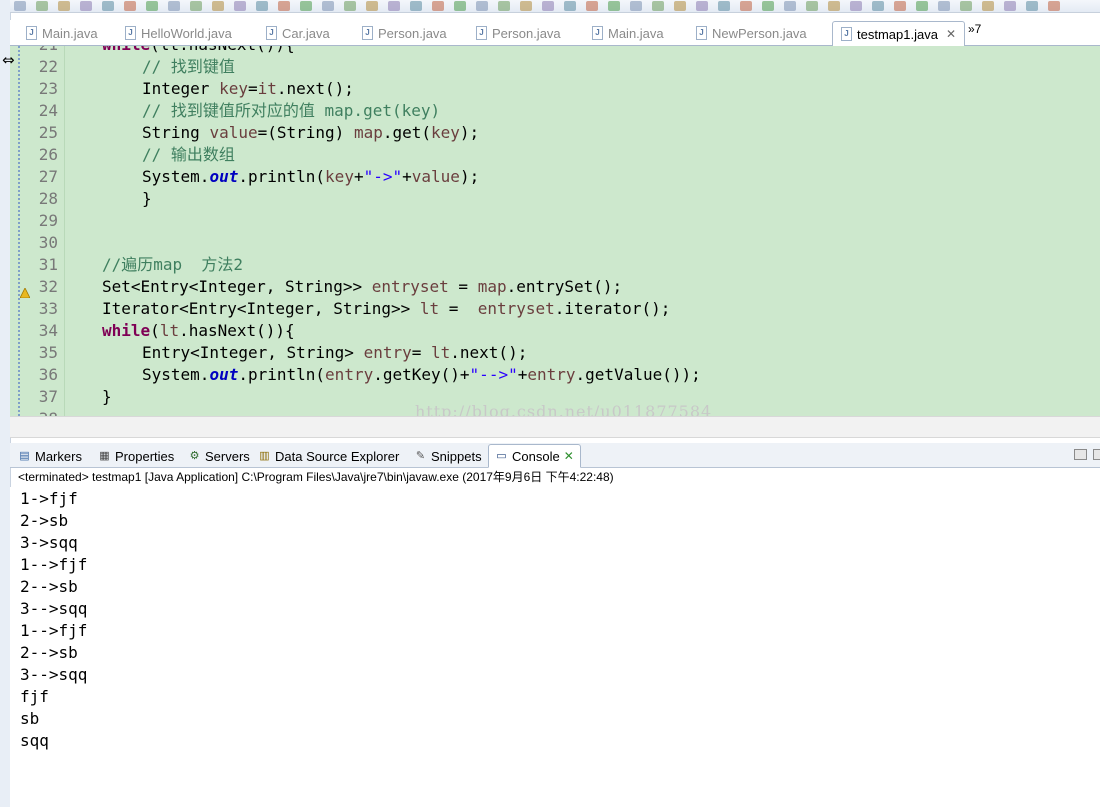 This screenshot has height=807, width=1100. What do you see at coordinates (421, 352) in the screenshot?
I see `code-token: =` at bounding box center [421, 352].